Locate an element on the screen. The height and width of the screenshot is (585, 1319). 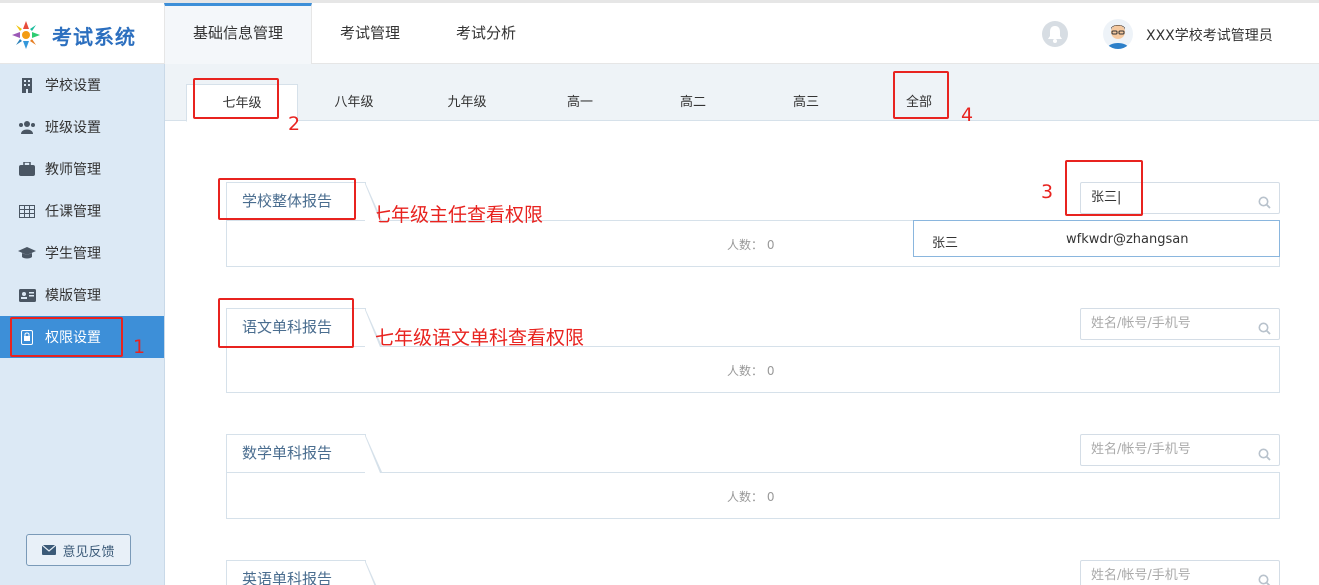
graduation-cap-icon is located at coordinates (27, 253).